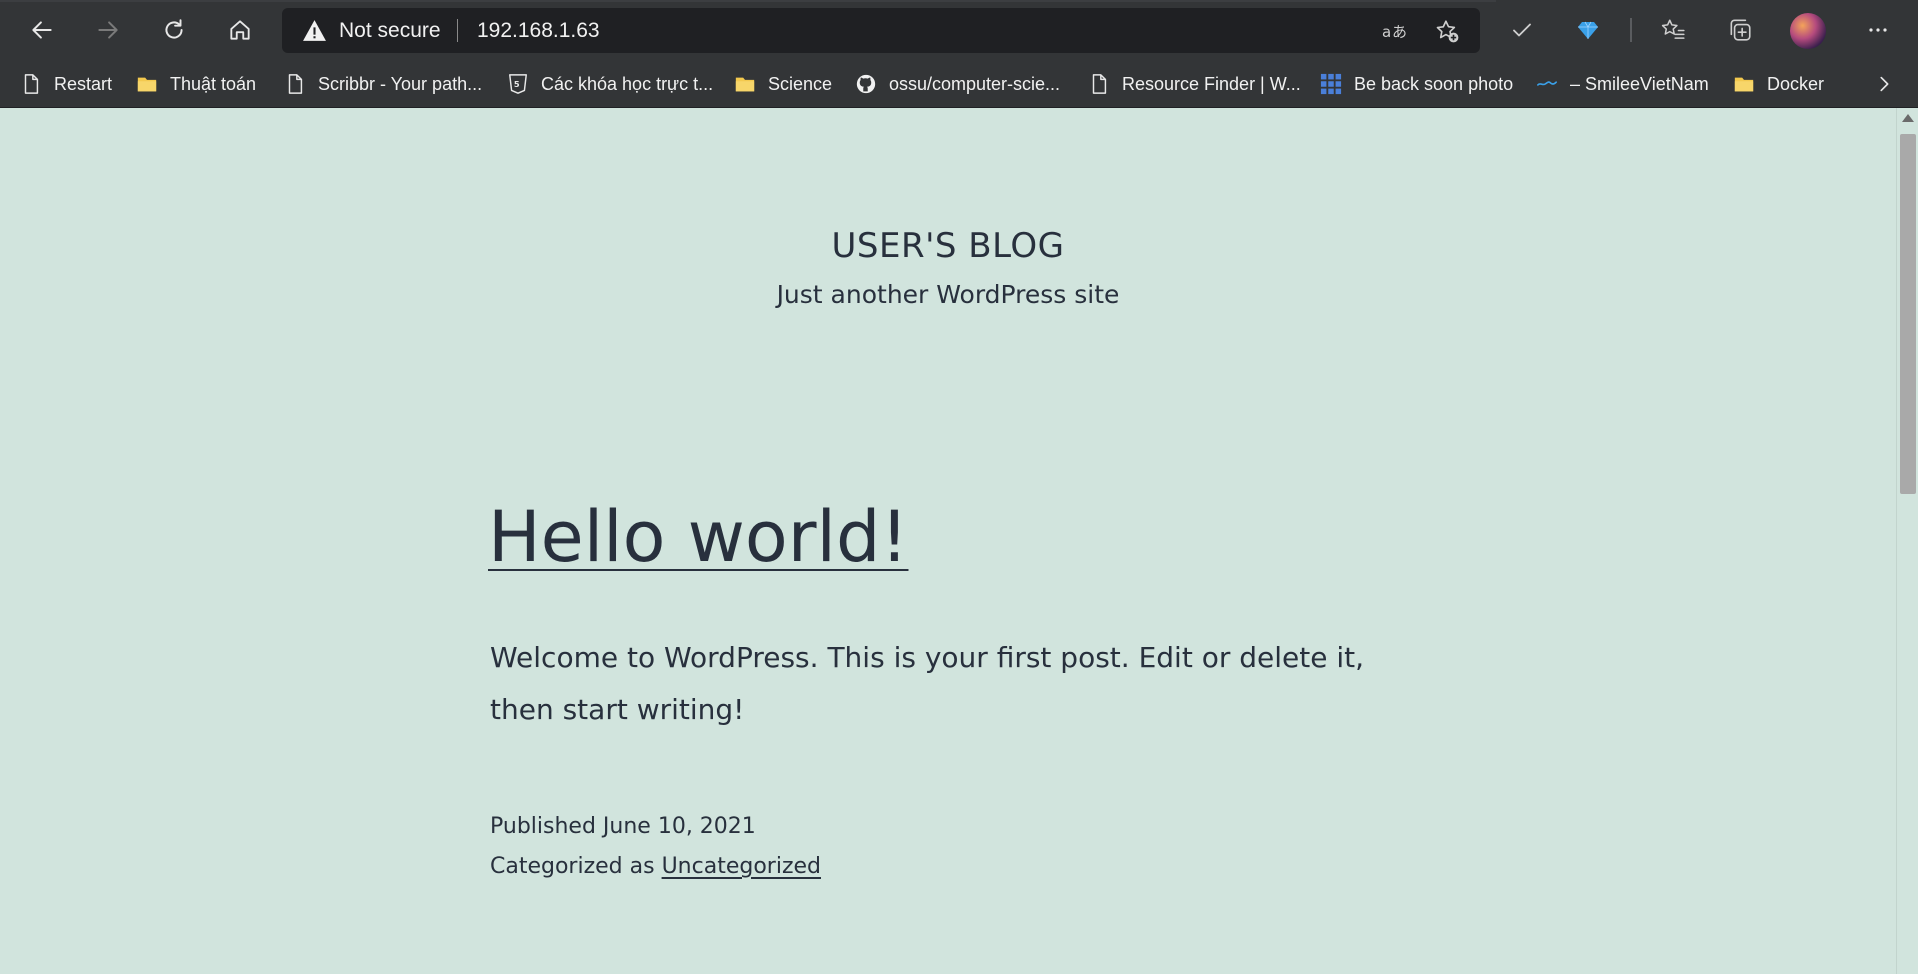 The image size is (1918, 974). Describe the element at coordinates (748, 1) in the screenshot. I see `tab-strip-edge` at that location.